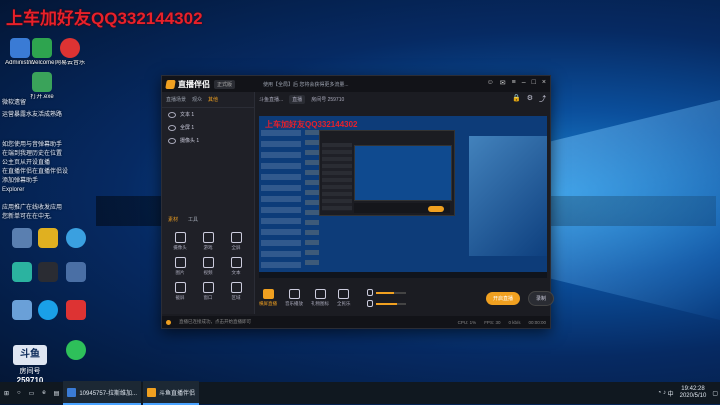 The image size is (720, 405). What do you see at coordinates (208, 241) in the screenshot?
I see `tool-game: 游戏` at bounding box center [208, 241].